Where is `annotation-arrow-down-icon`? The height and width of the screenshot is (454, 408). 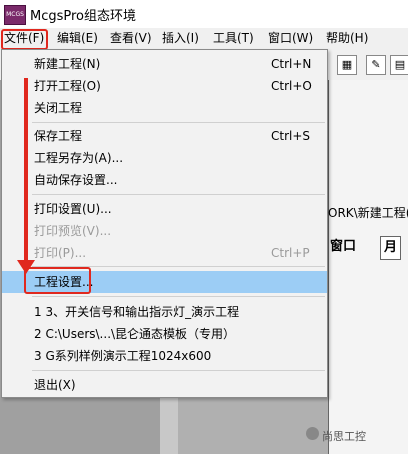 annotation-arrow-down-icon is located at coordinates (26, 267).